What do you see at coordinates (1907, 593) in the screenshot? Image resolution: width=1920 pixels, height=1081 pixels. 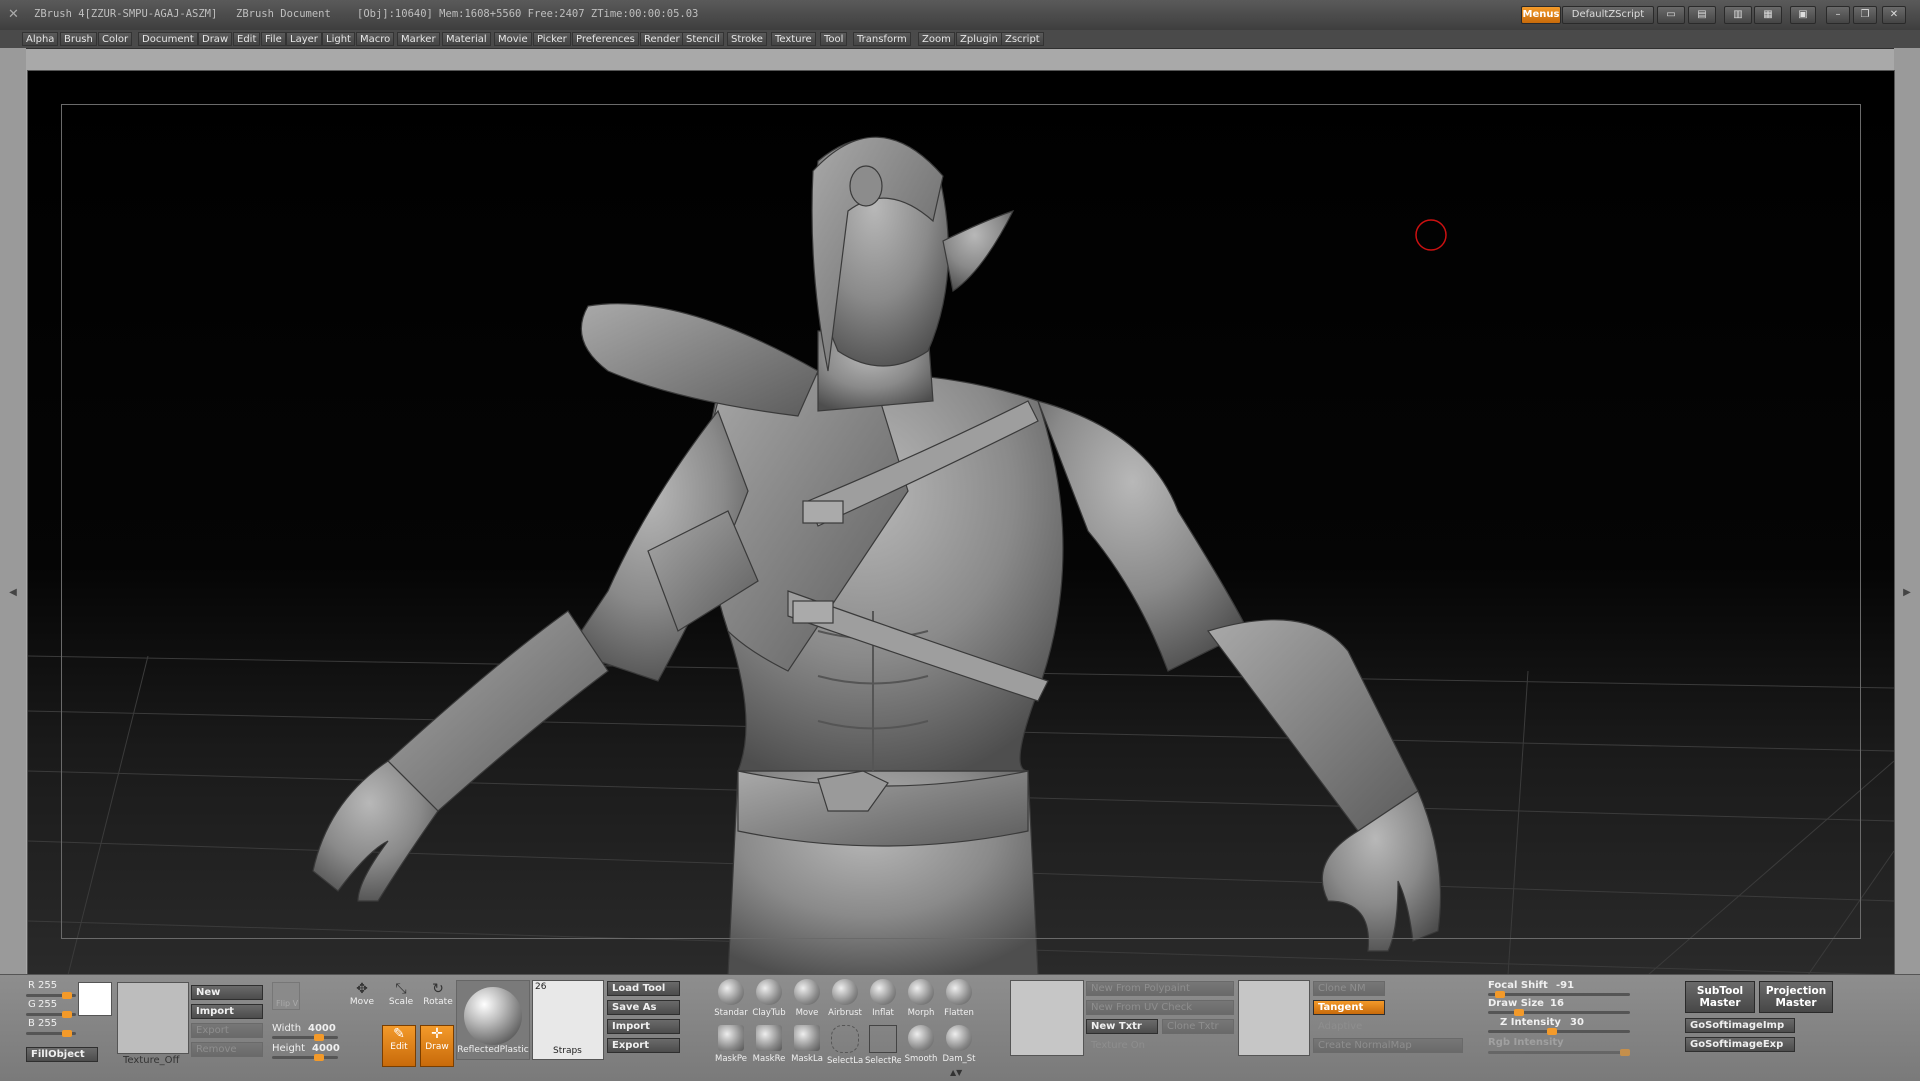 I see `right-tray-toggle-icon: ▶` at bounding box center [1907, 593].